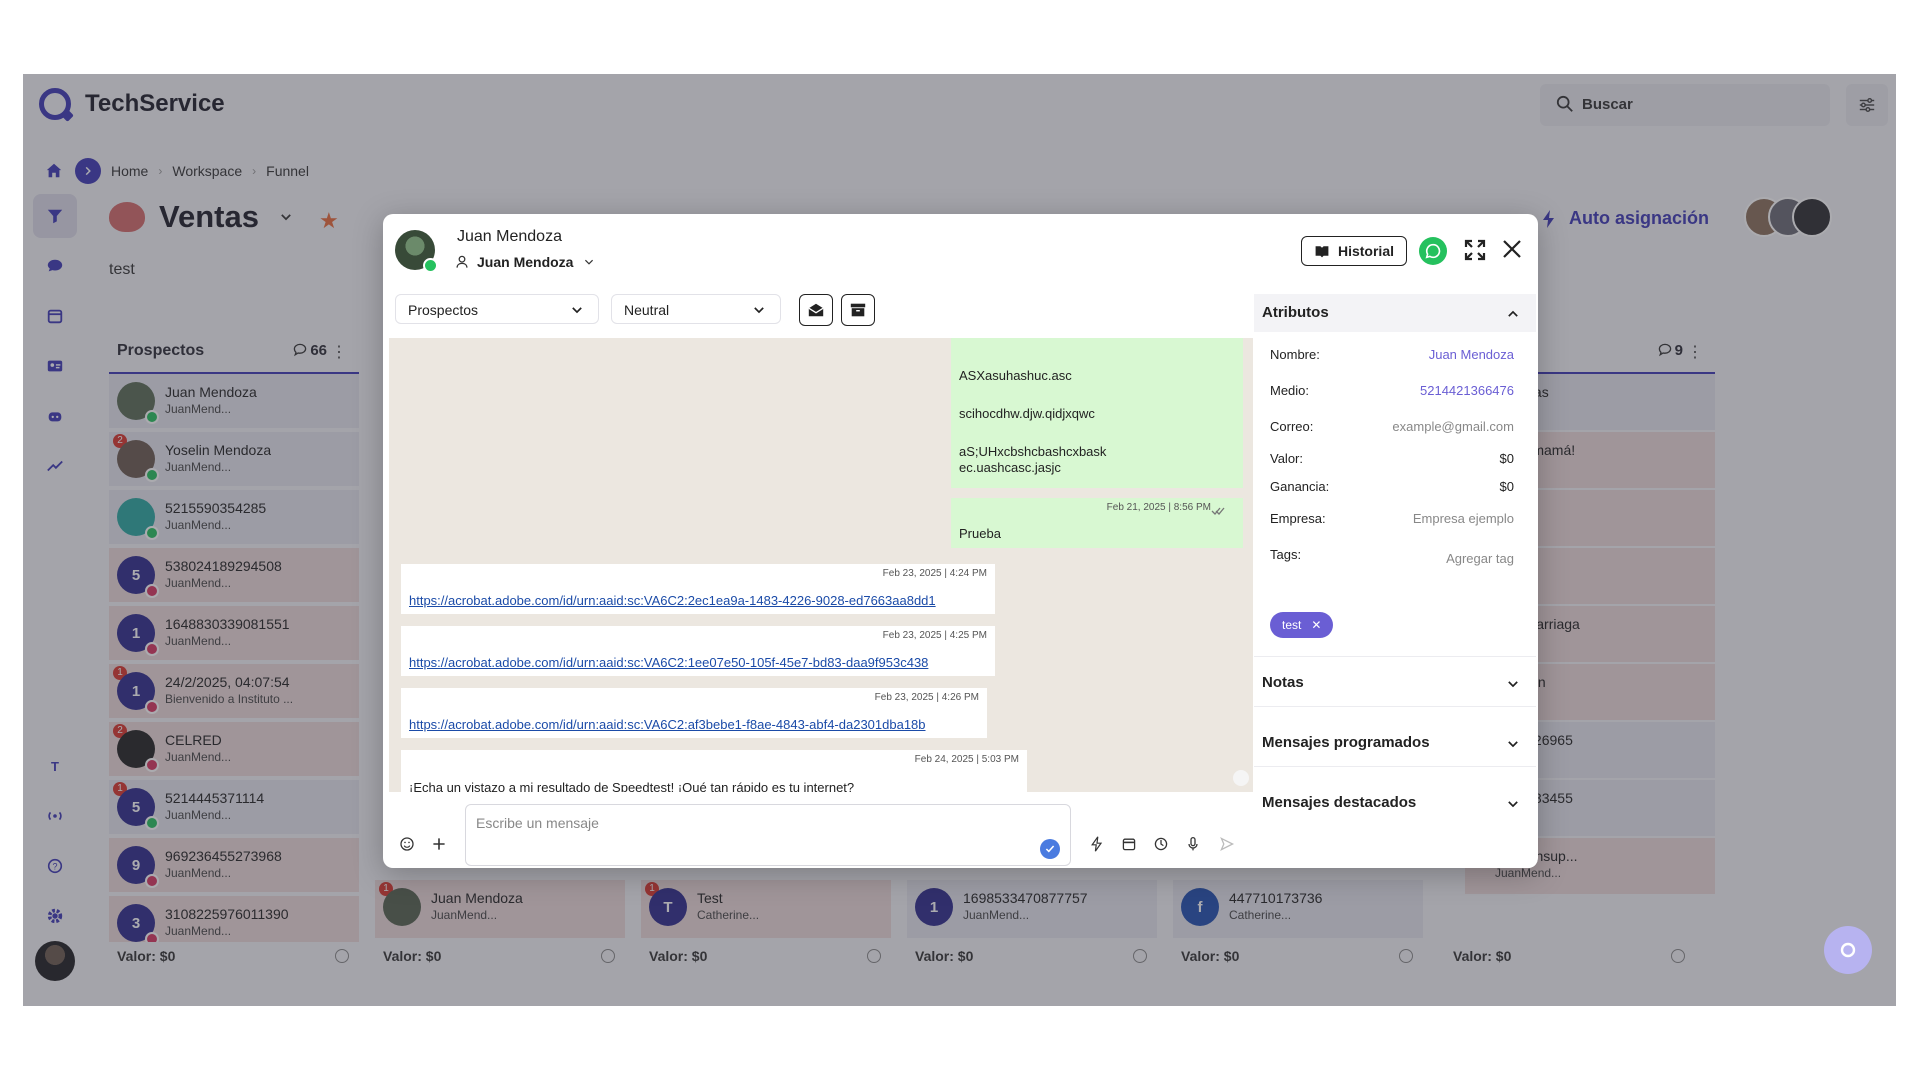 The image size is (1920, 1080). What do you see at coordinates (1033, 451) in the screenshot?
I see `message-line: aS;UHxcbshcbashcxbask` at bounding box center [1033, 451].